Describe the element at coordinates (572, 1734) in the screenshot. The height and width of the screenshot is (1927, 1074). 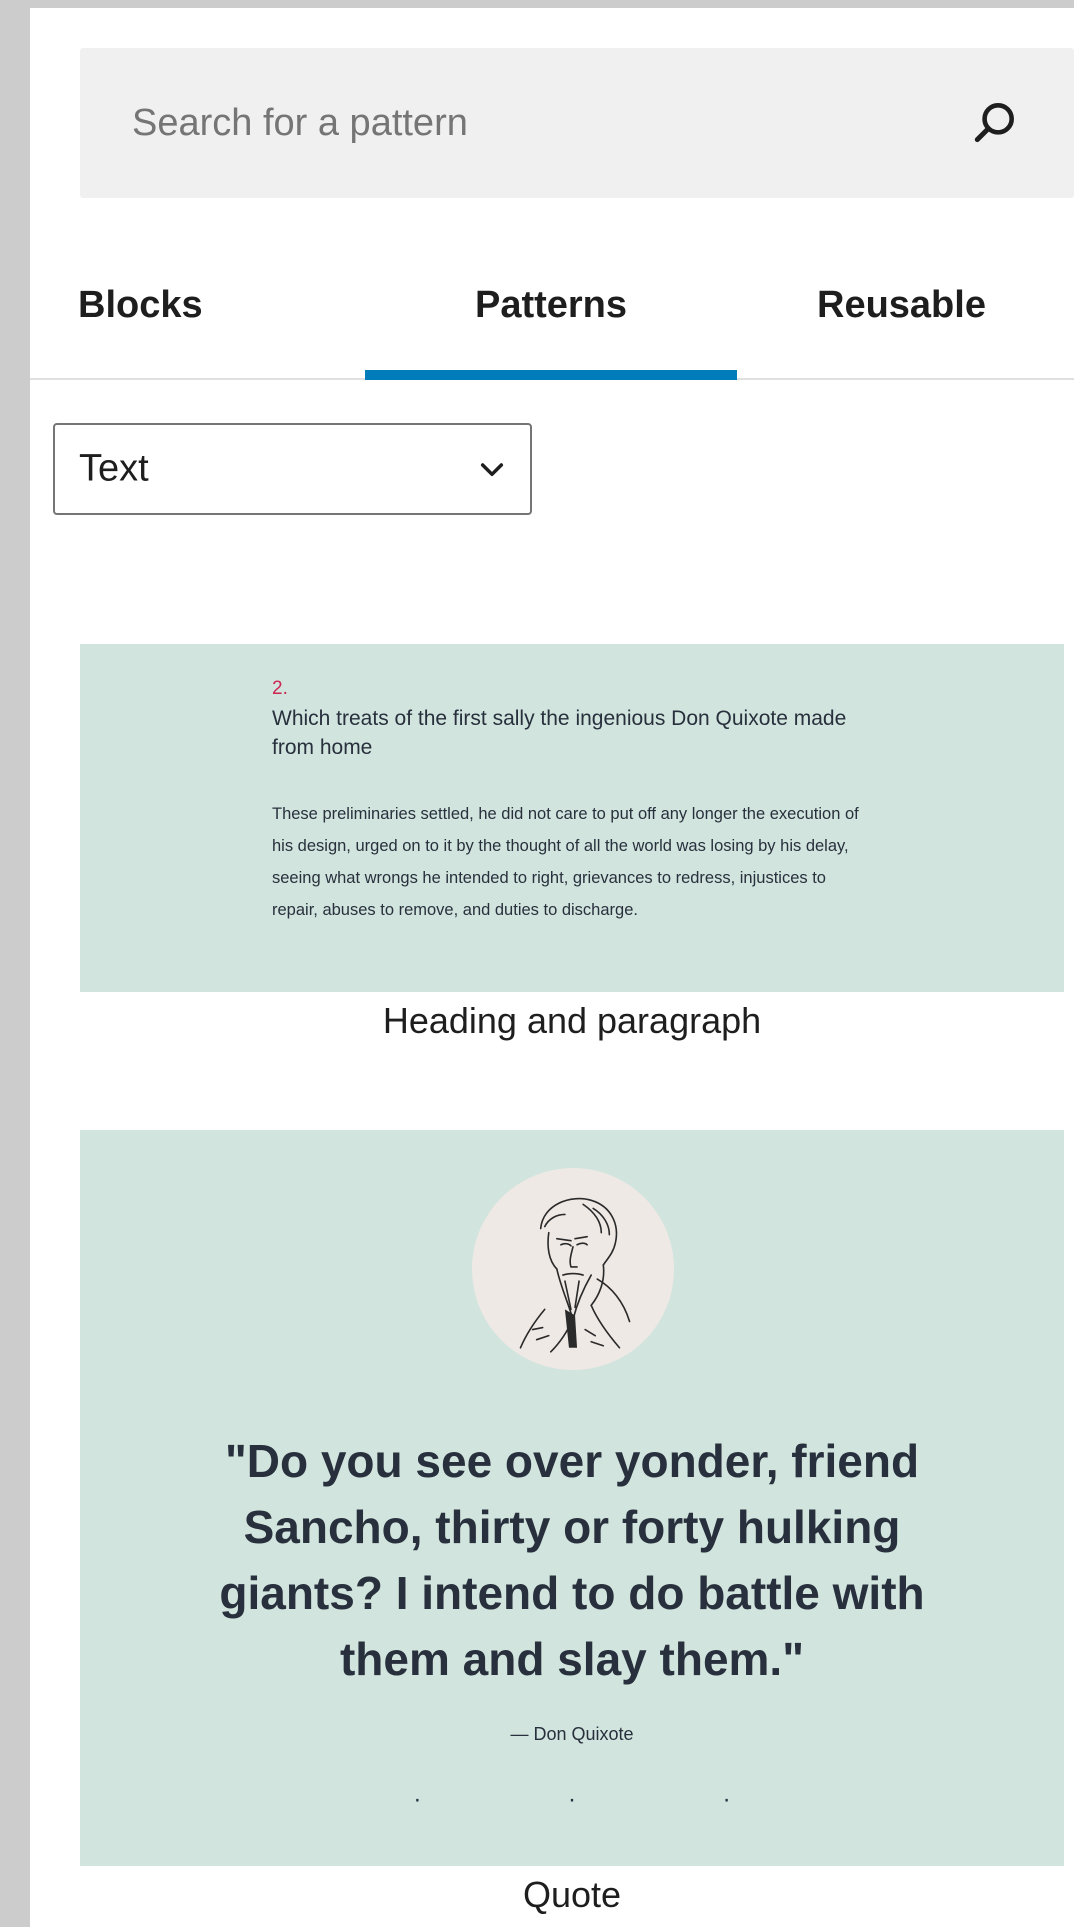
I see `quote-citation: — Don Quixote` at that location.